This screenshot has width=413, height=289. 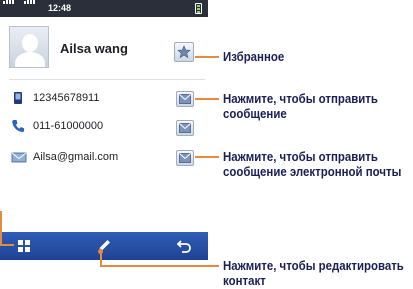 I want to click on send-message-button, so click(x=185, y=99).